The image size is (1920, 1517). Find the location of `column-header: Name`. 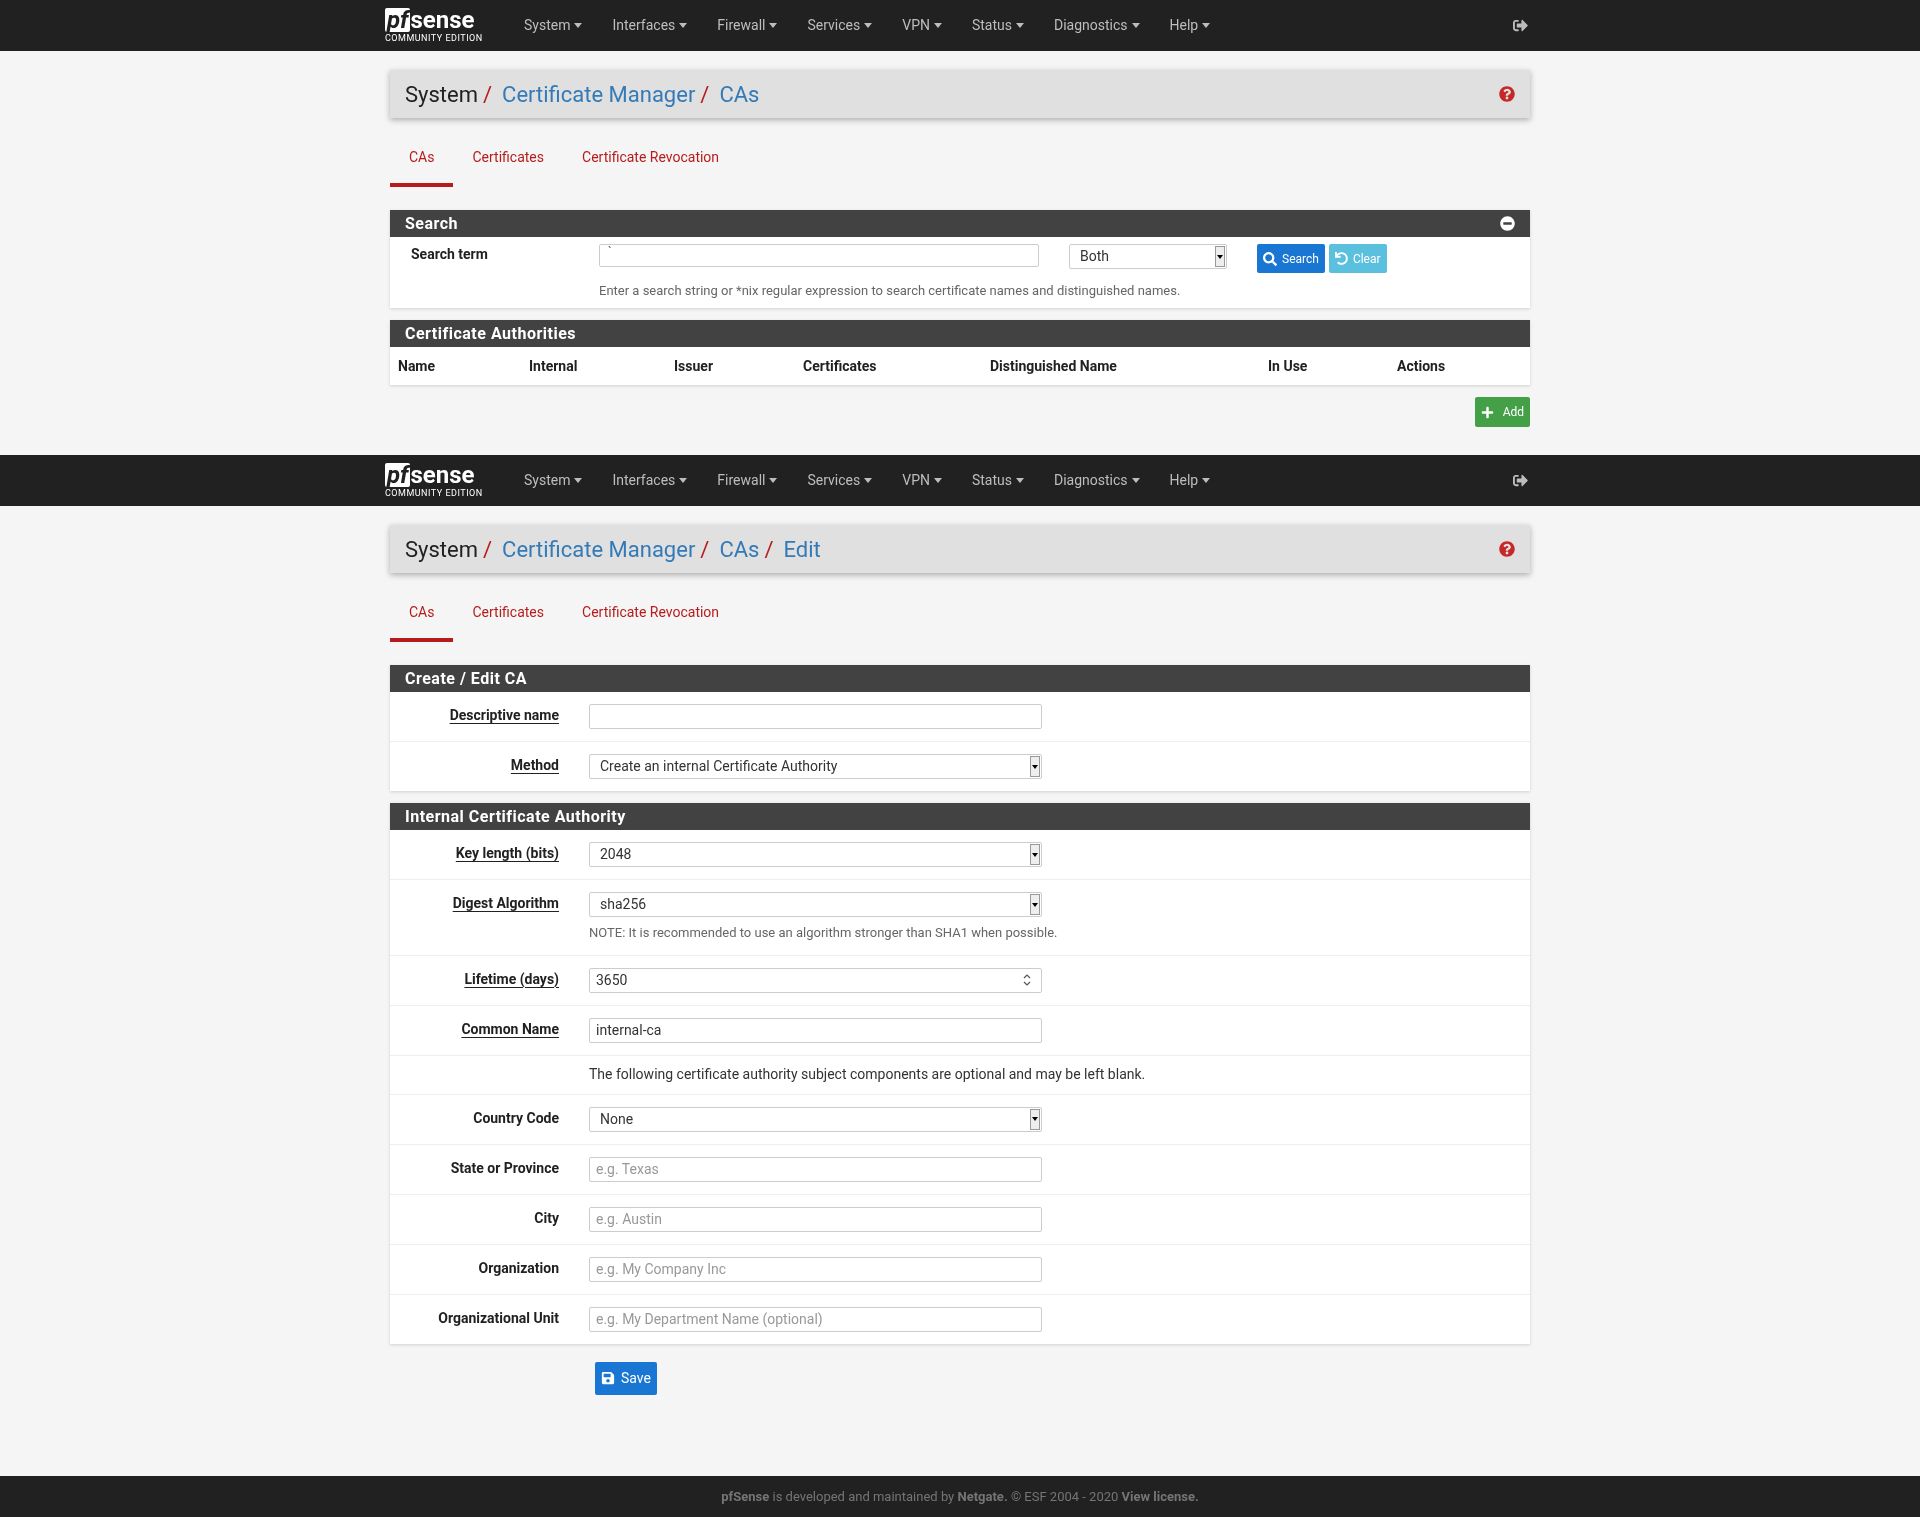

column-header: Name is located at coordinates (417, 366).